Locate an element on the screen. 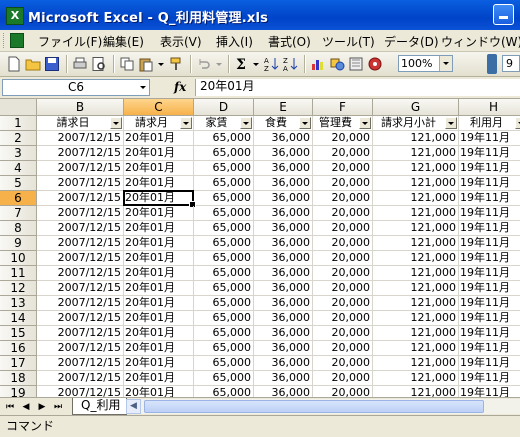 Image resolution: width=520 pixels, height=437 pixels. menu-tools: ツール(T) is located at coordinates (348, 41).